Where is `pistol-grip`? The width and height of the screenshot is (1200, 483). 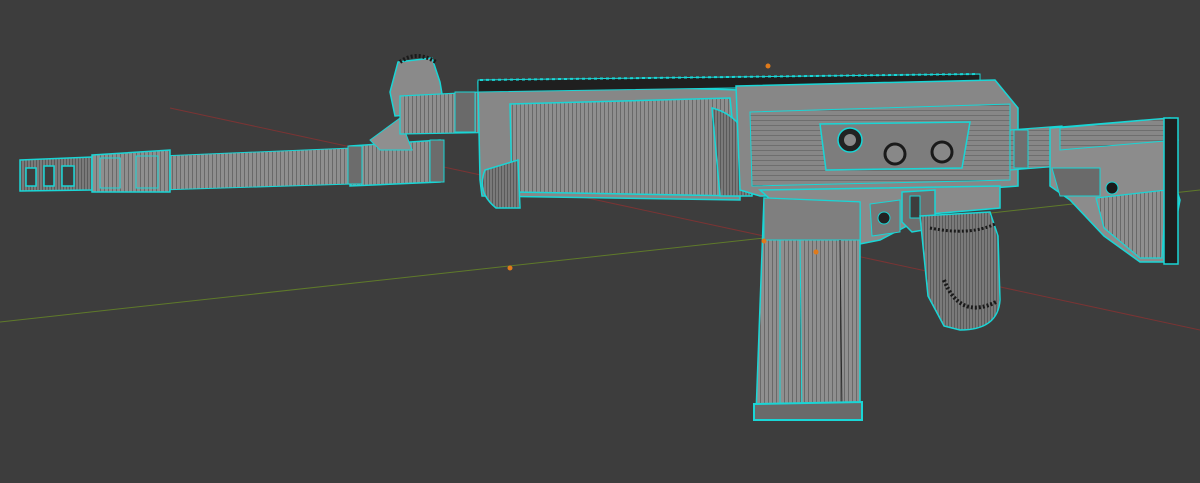
pistol-grip is located at coordinates (960, 271).